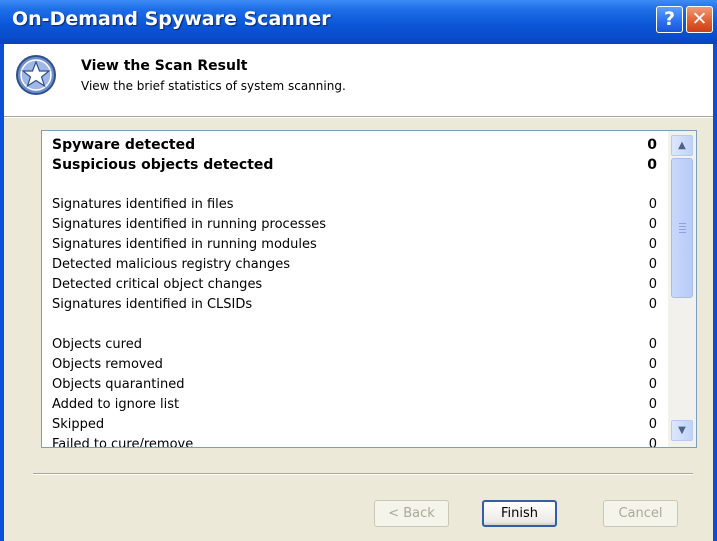  What do you see at coordinates (171, 19) in the screenshot?
I see `window-title: On-Demand Spyware Scanner` at bounding box center [171, 19].